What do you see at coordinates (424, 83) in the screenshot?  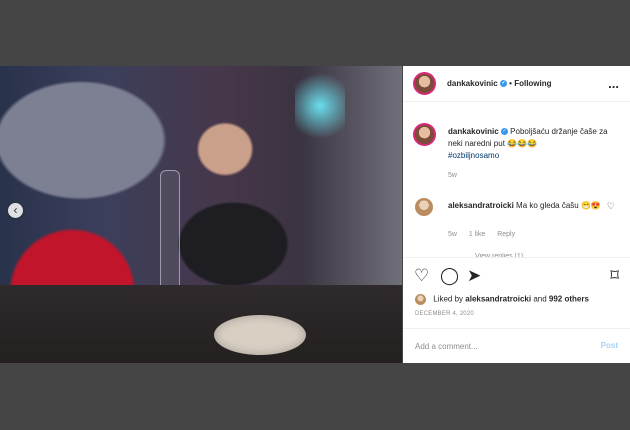 I see `author-avatar` at bounding box center [424, 83].